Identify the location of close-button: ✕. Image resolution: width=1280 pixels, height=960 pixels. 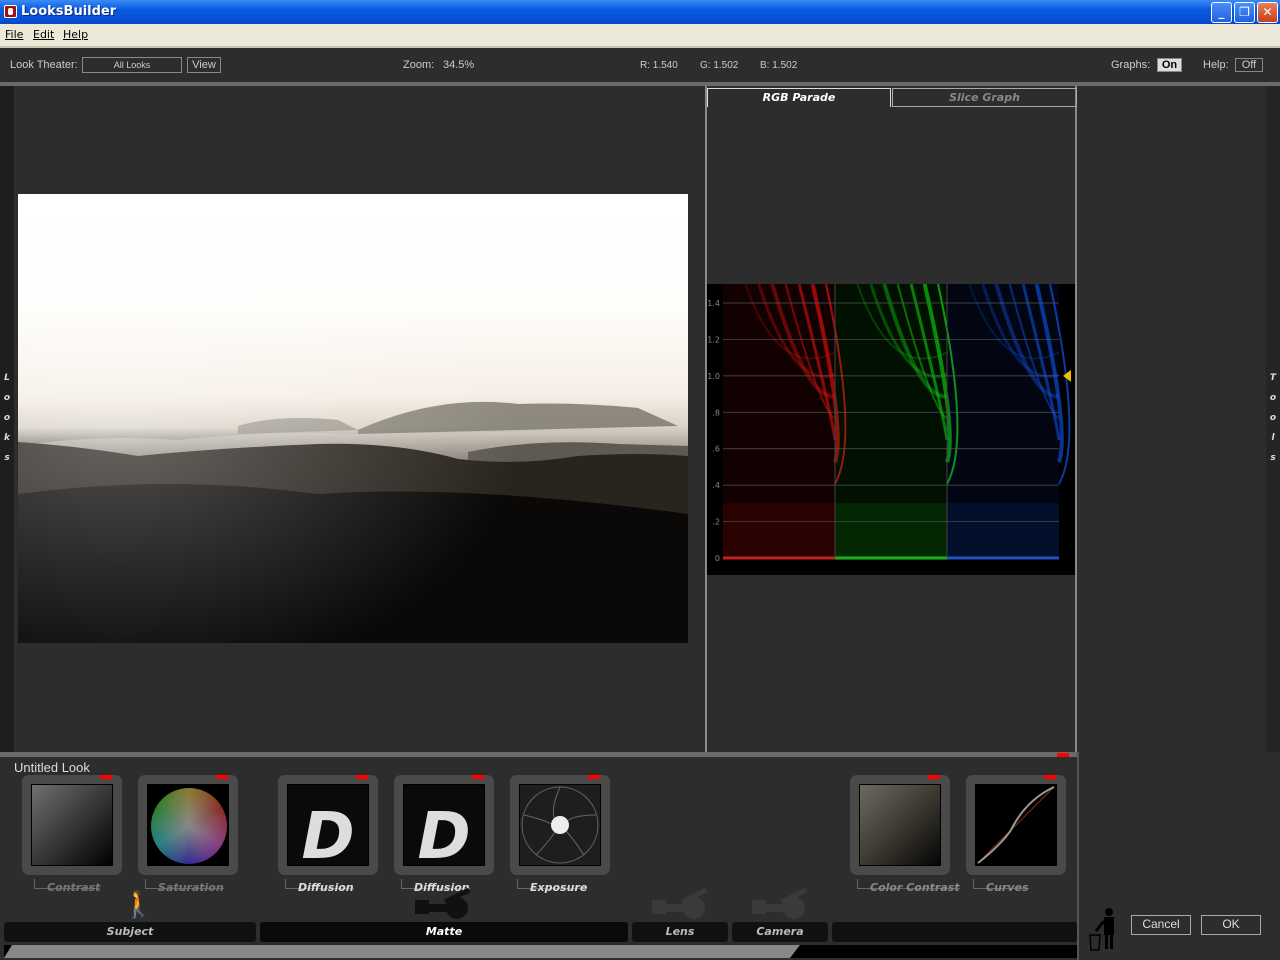
(1267, 12).